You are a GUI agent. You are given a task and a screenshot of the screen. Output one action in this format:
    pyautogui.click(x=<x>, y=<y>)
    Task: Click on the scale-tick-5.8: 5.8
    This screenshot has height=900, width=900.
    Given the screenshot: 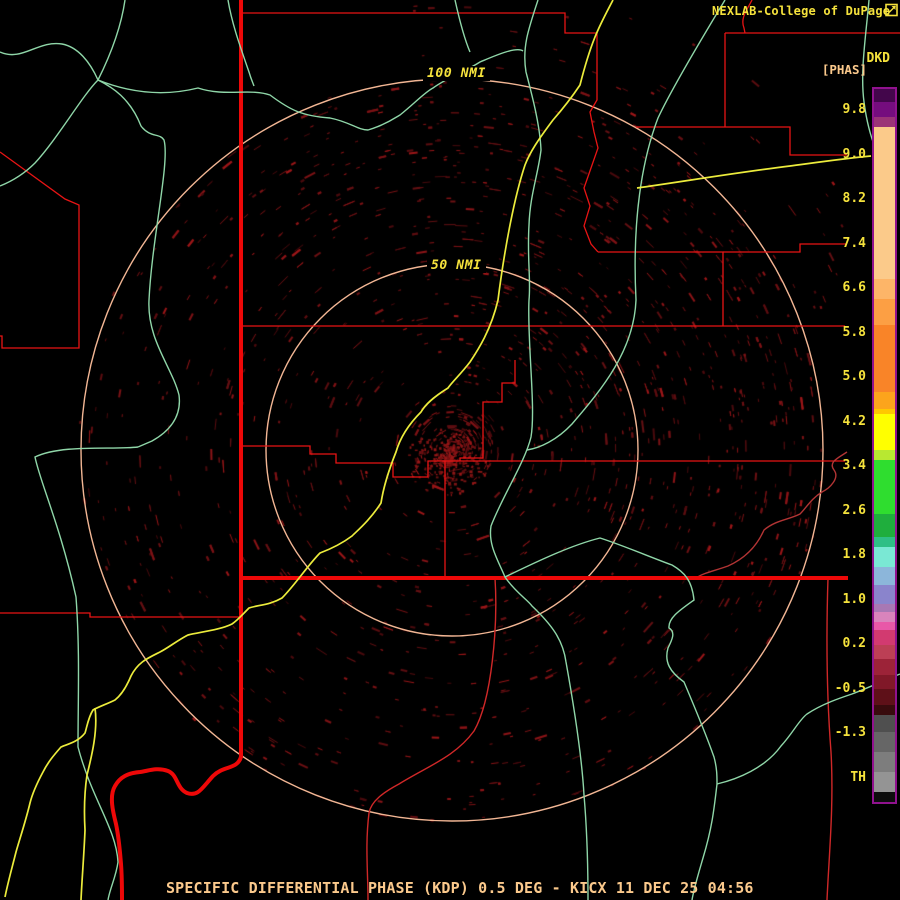 What is the action you would take?
    pyautogui.click(x=854, y=332)
    